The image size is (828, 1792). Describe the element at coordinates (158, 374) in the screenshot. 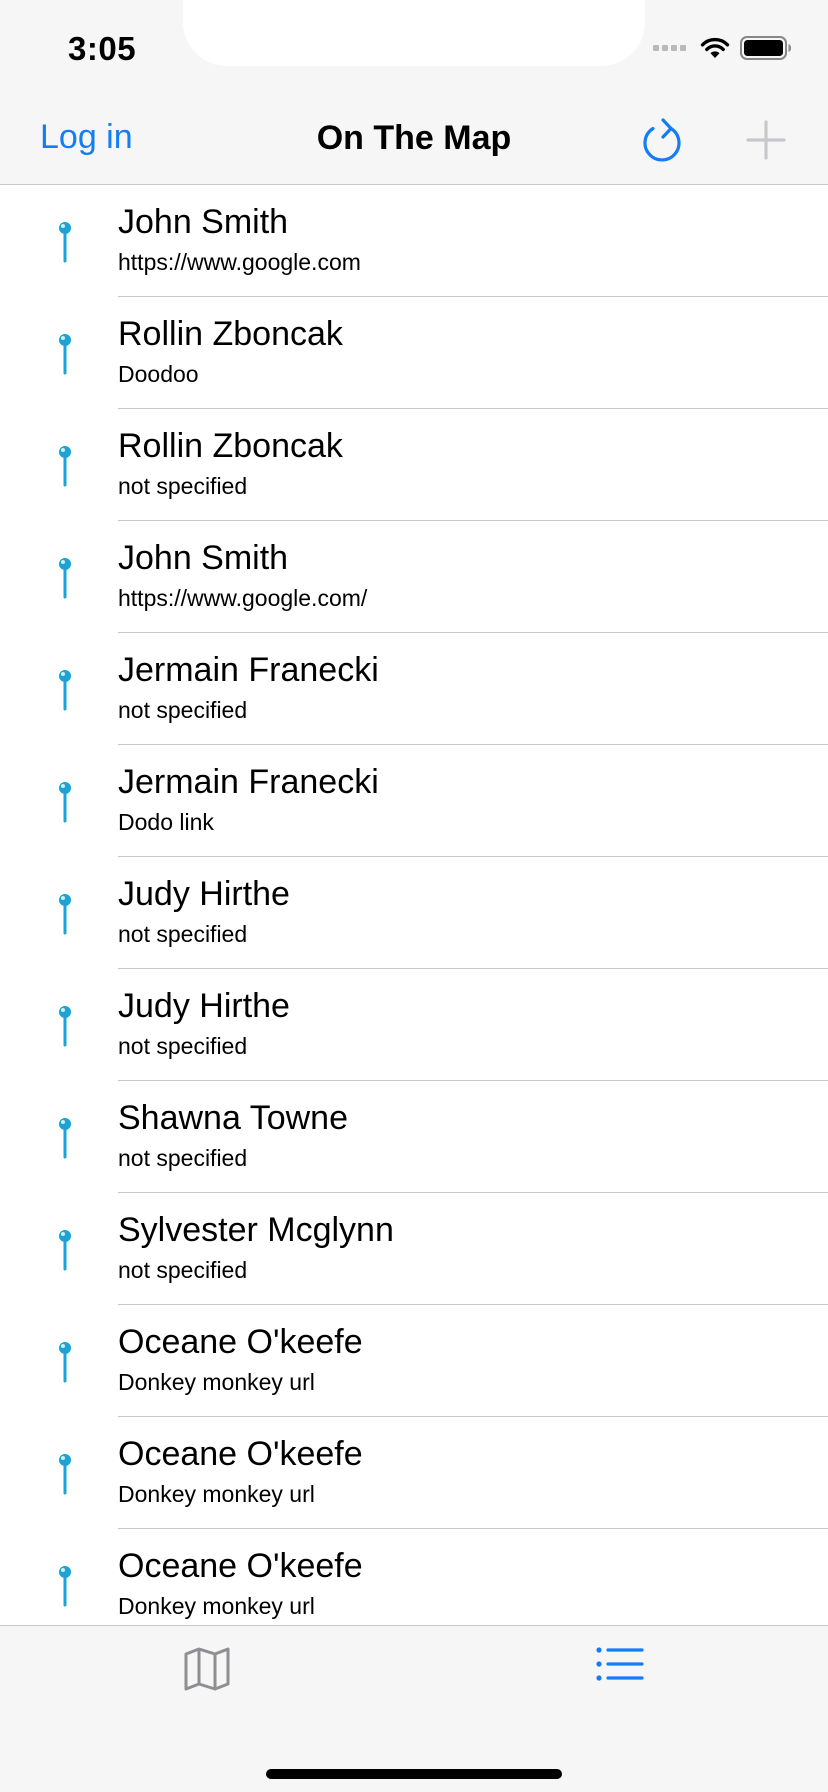

I see `student-link: Doodoo` at that location.